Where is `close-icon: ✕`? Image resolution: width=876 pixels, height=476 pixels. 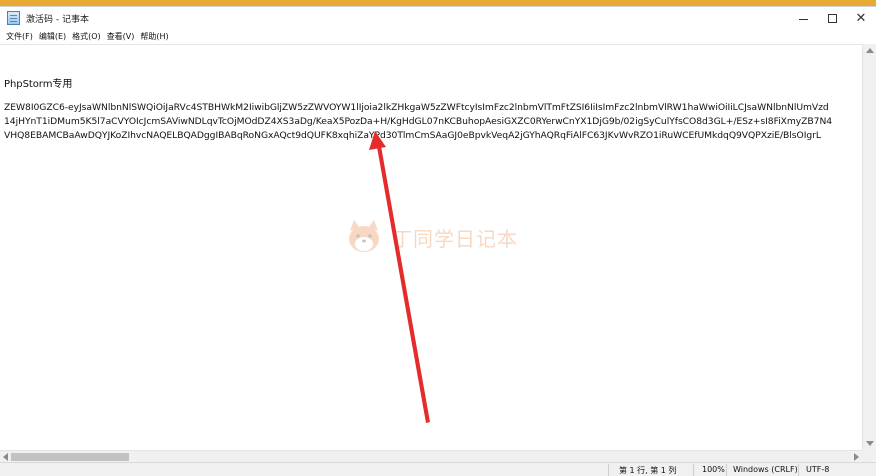
close-icon: ✕ is located at coordinates (861, 18).